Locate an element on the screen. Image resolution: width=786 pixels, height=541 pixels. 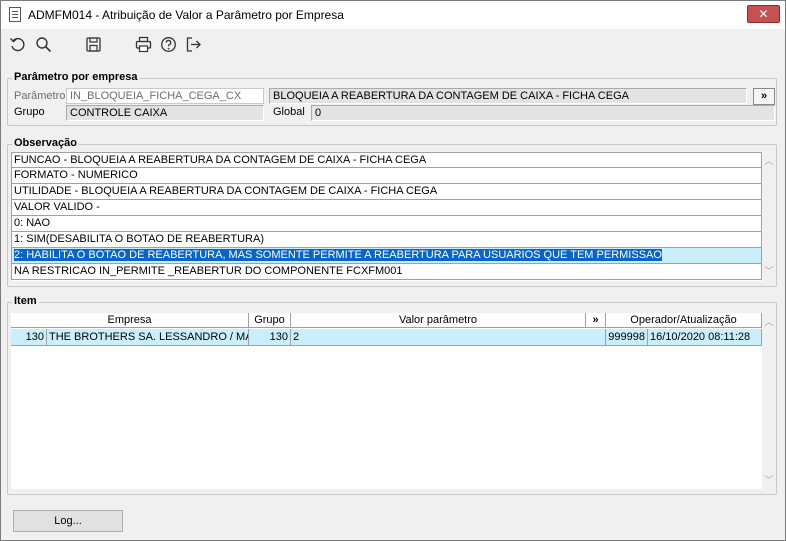
parametro-field: IN_BLOQUEIA_FICHA_CEGA_CX is located at coordinates (165, 96).